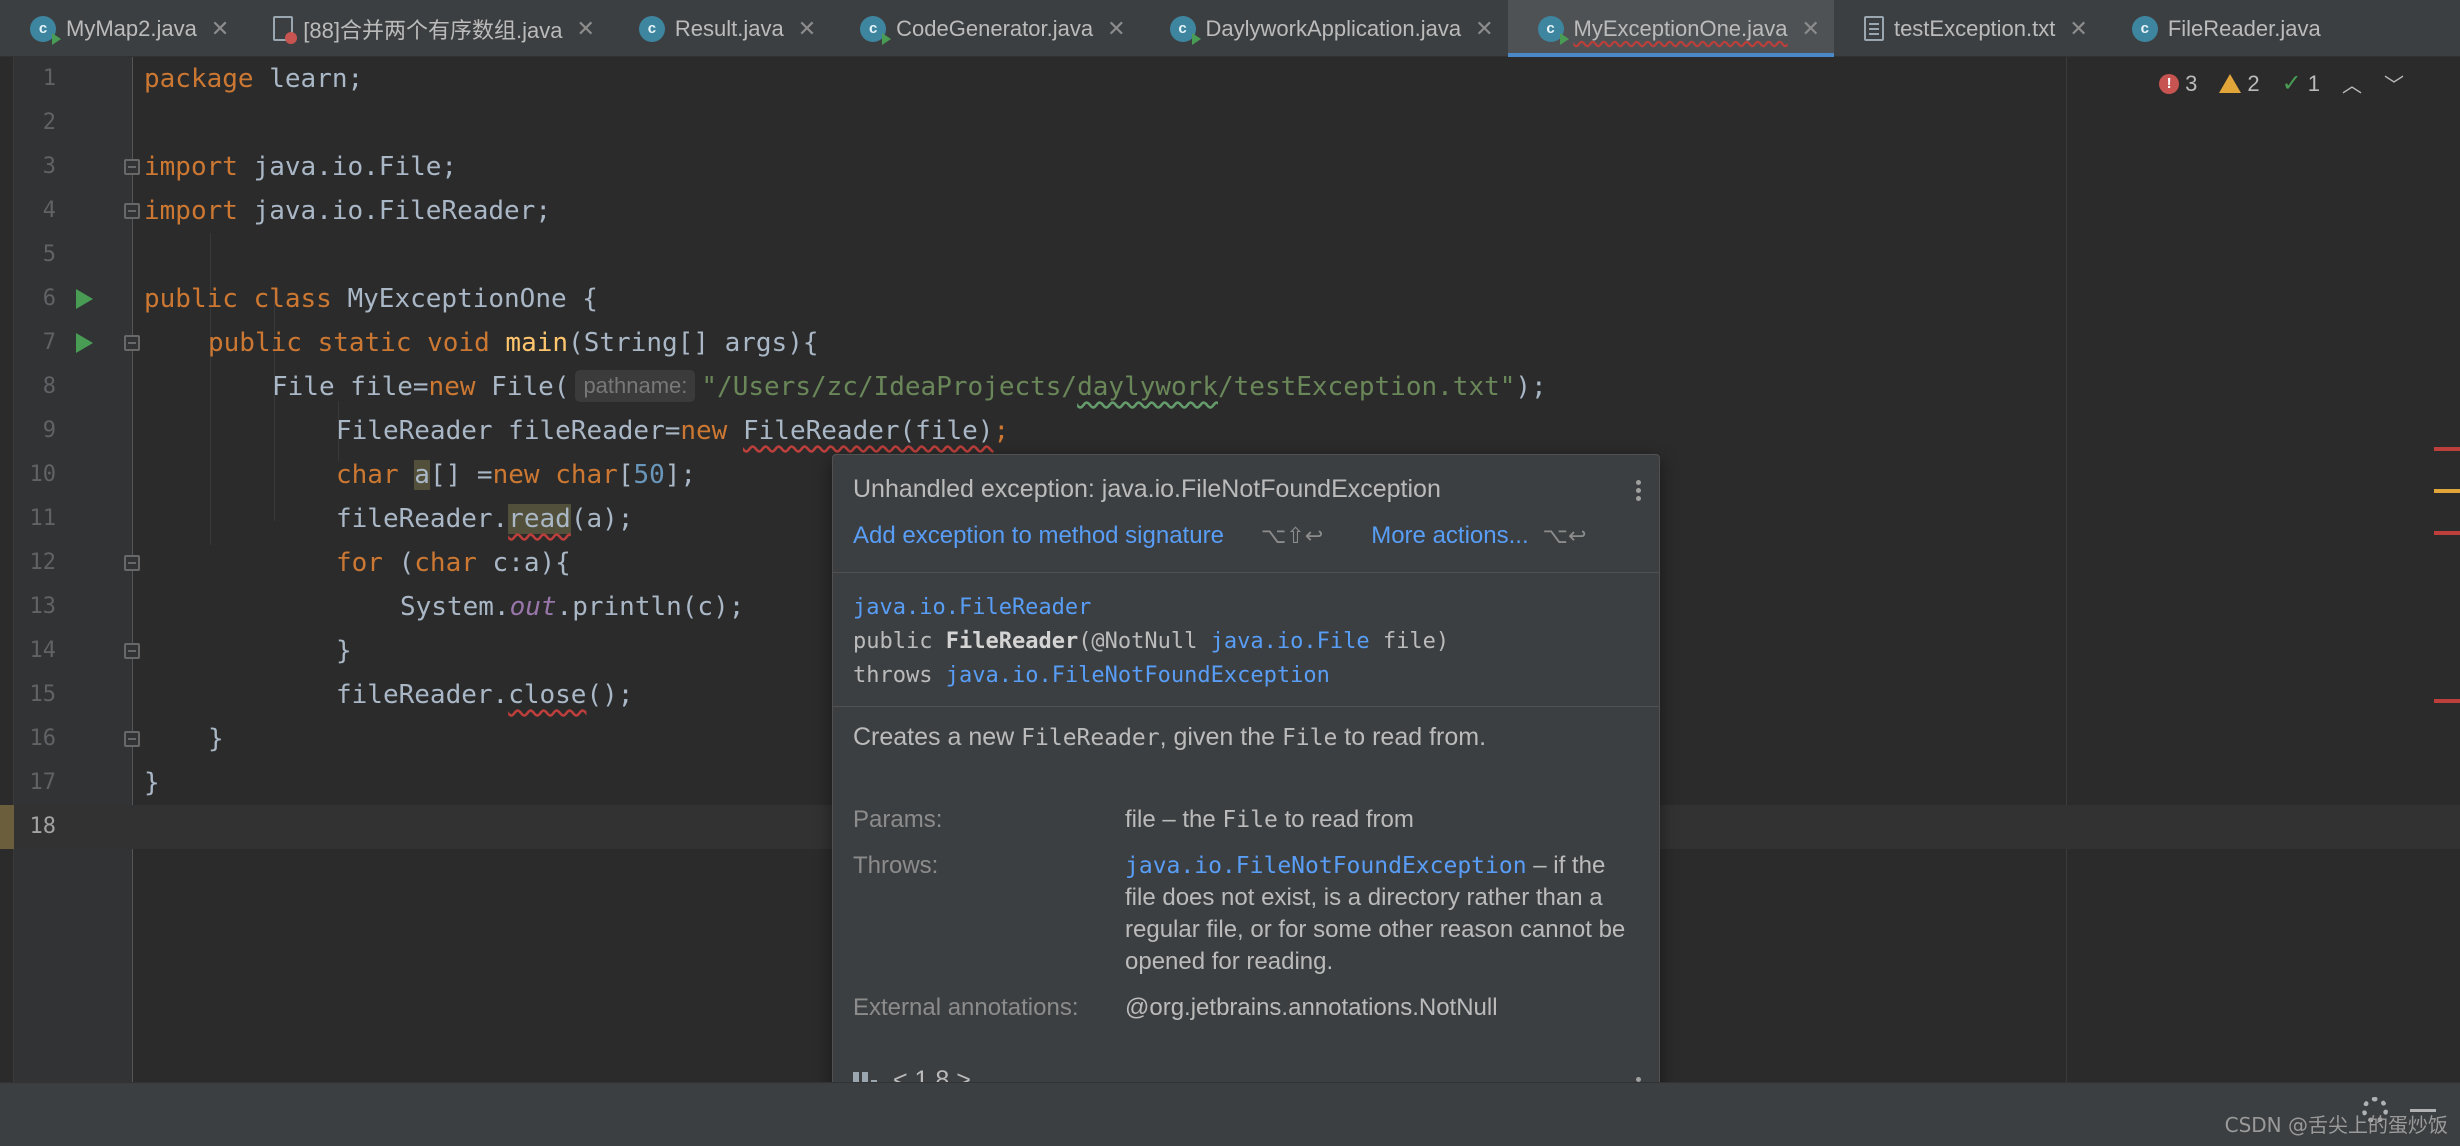  What do you see at coordinates (868, 431) in the screenshot?
I see `error-highlight: FileReader(file)` at bounding box center [868, 431].